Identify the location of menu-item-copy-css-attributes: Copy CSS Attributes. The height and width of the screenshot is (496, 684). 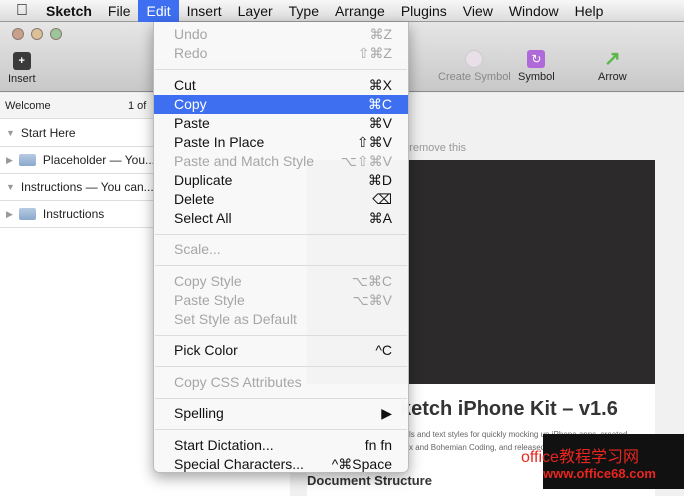
(281, 382).